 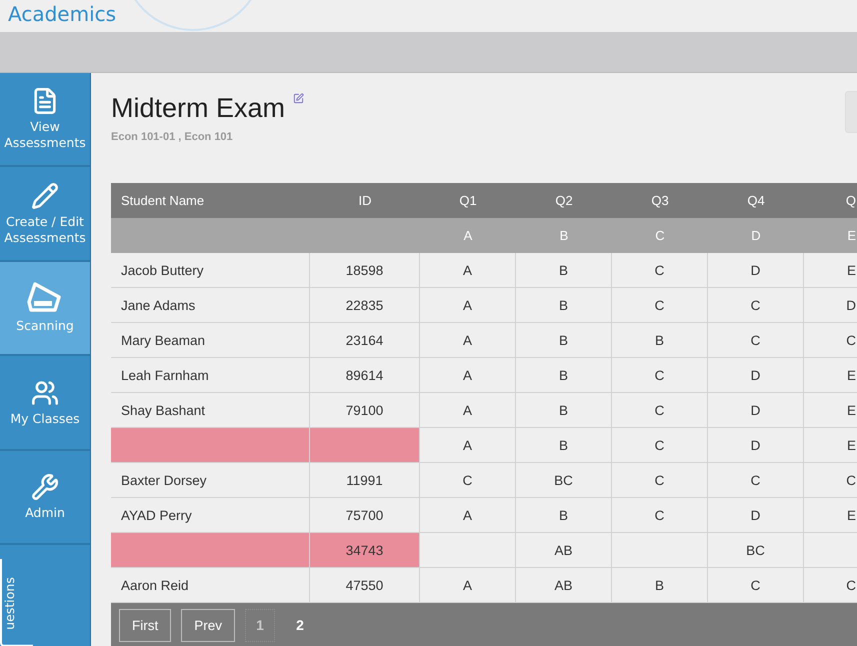 What do you see at coordinates (210, 270) in the screenshot?
I see `student-name-cell: Jacob Buttery` at bounding box center [210, 270].